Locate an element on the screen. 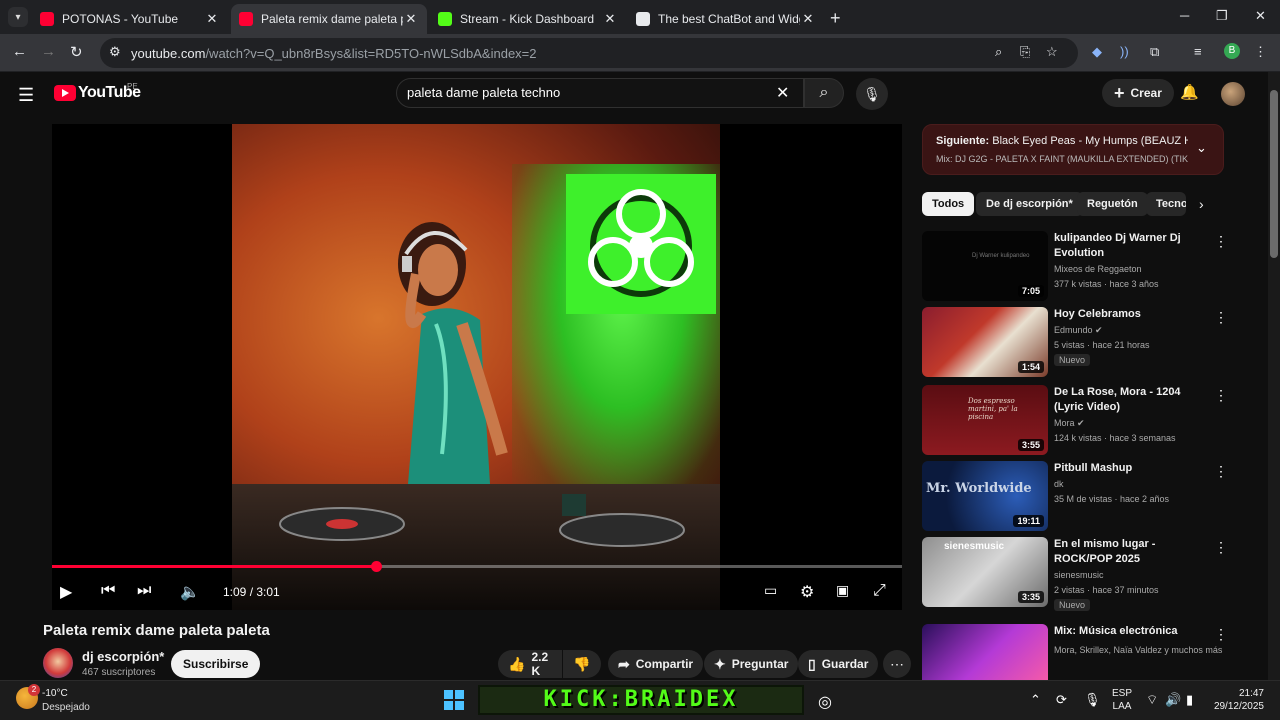 The height and width of the screenshot is (720, 1280). next-icon: ⏭ is located at coordinates (144, 591).